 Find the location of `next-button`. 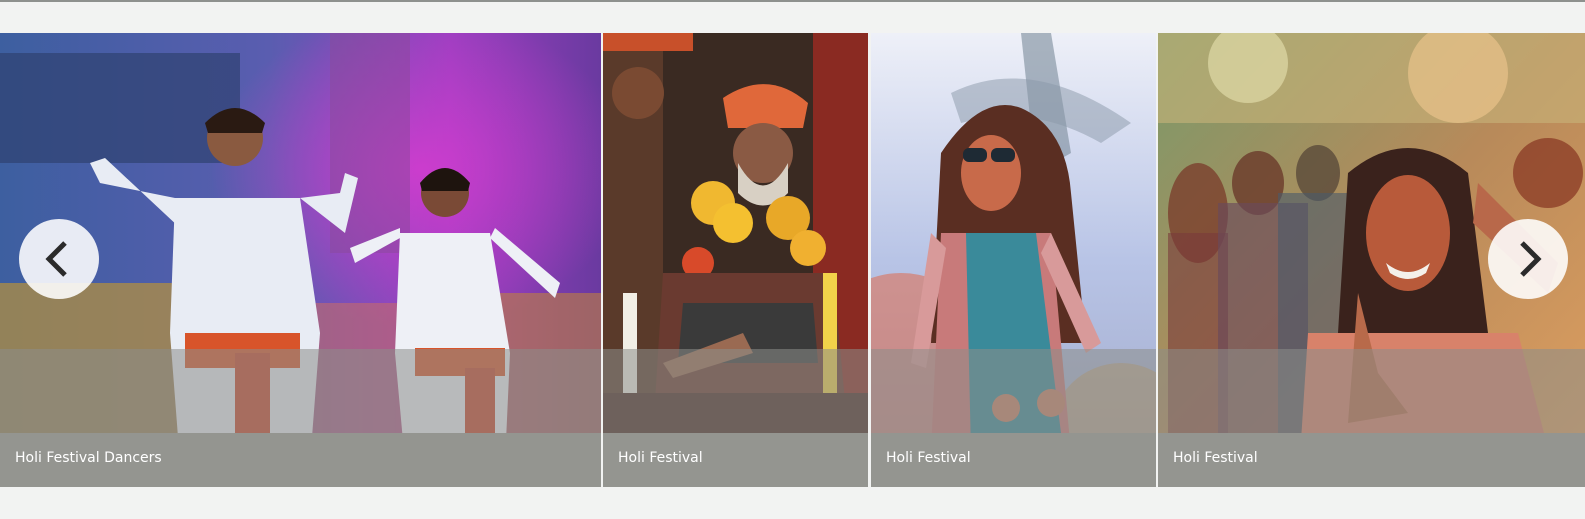

next-button is located at coordinates (1528, 259).